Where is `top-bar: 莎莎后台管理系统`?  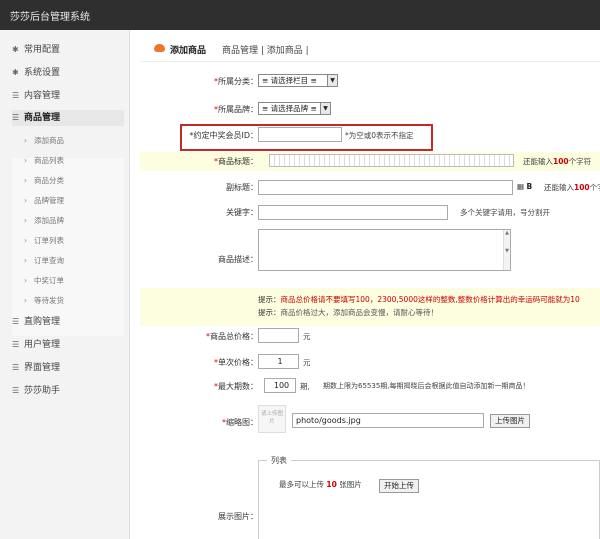 top-bar: 莎莎后台管理系统 is located at coordinates (300, 15).